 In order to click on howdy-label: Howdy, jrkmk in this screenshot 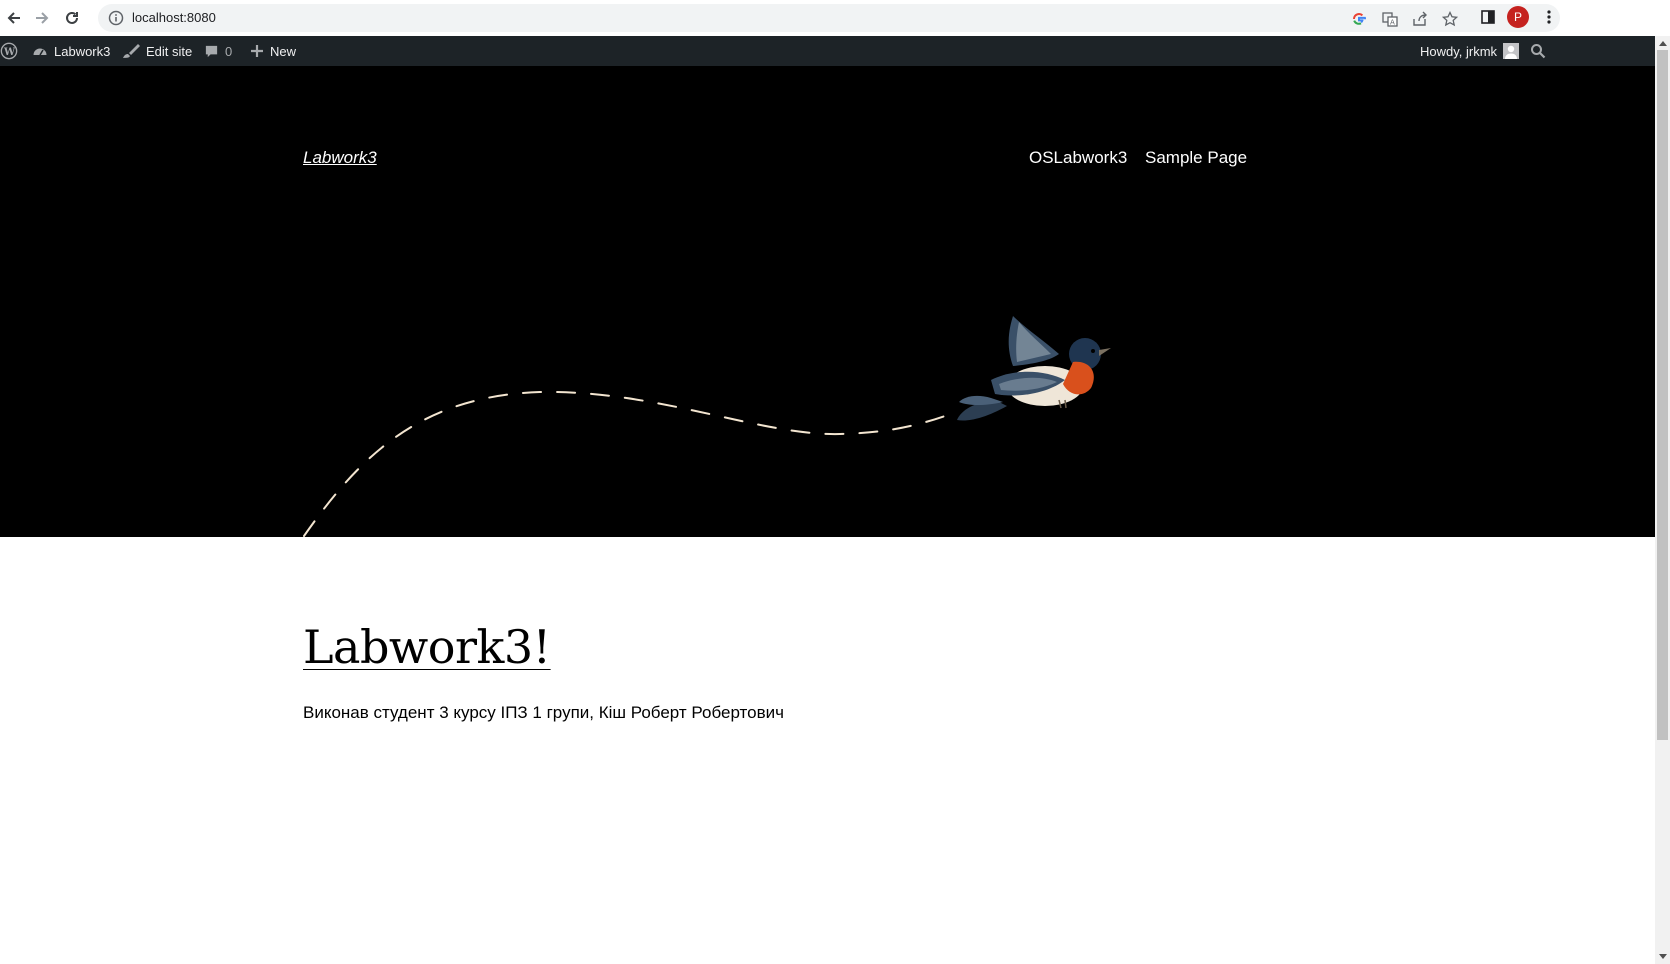, I will do `click(1459, 51)`.